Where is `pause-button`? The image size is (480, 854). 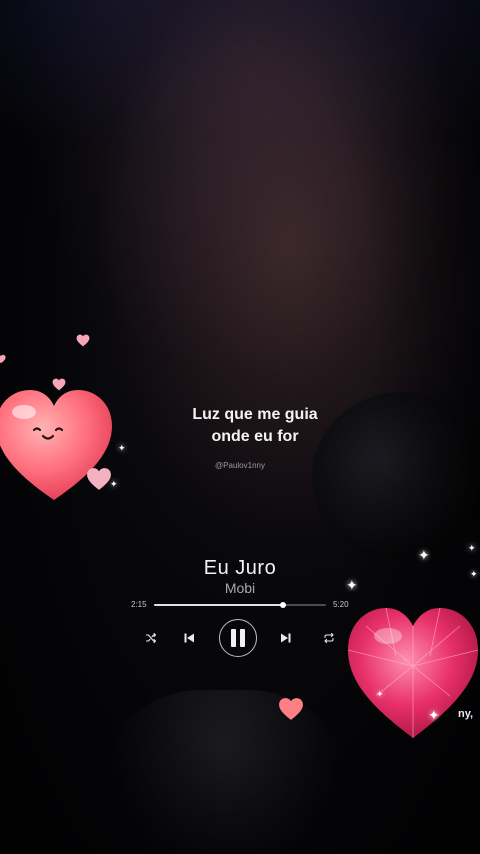
pause-button is located at coordinates (238, 638).